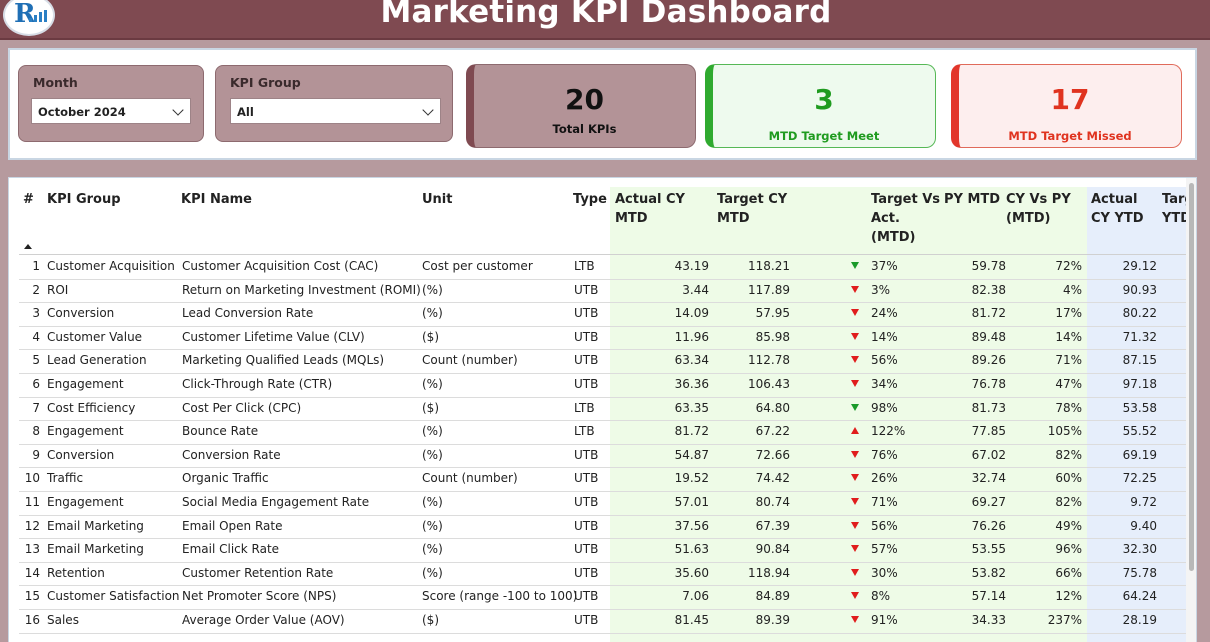 Image resolution: width=1210 pixels, height=642 pixels. Describe the element at coordinates (335, 111) in the screenshot. I see `kpi-group-dropdown: All` at that location.